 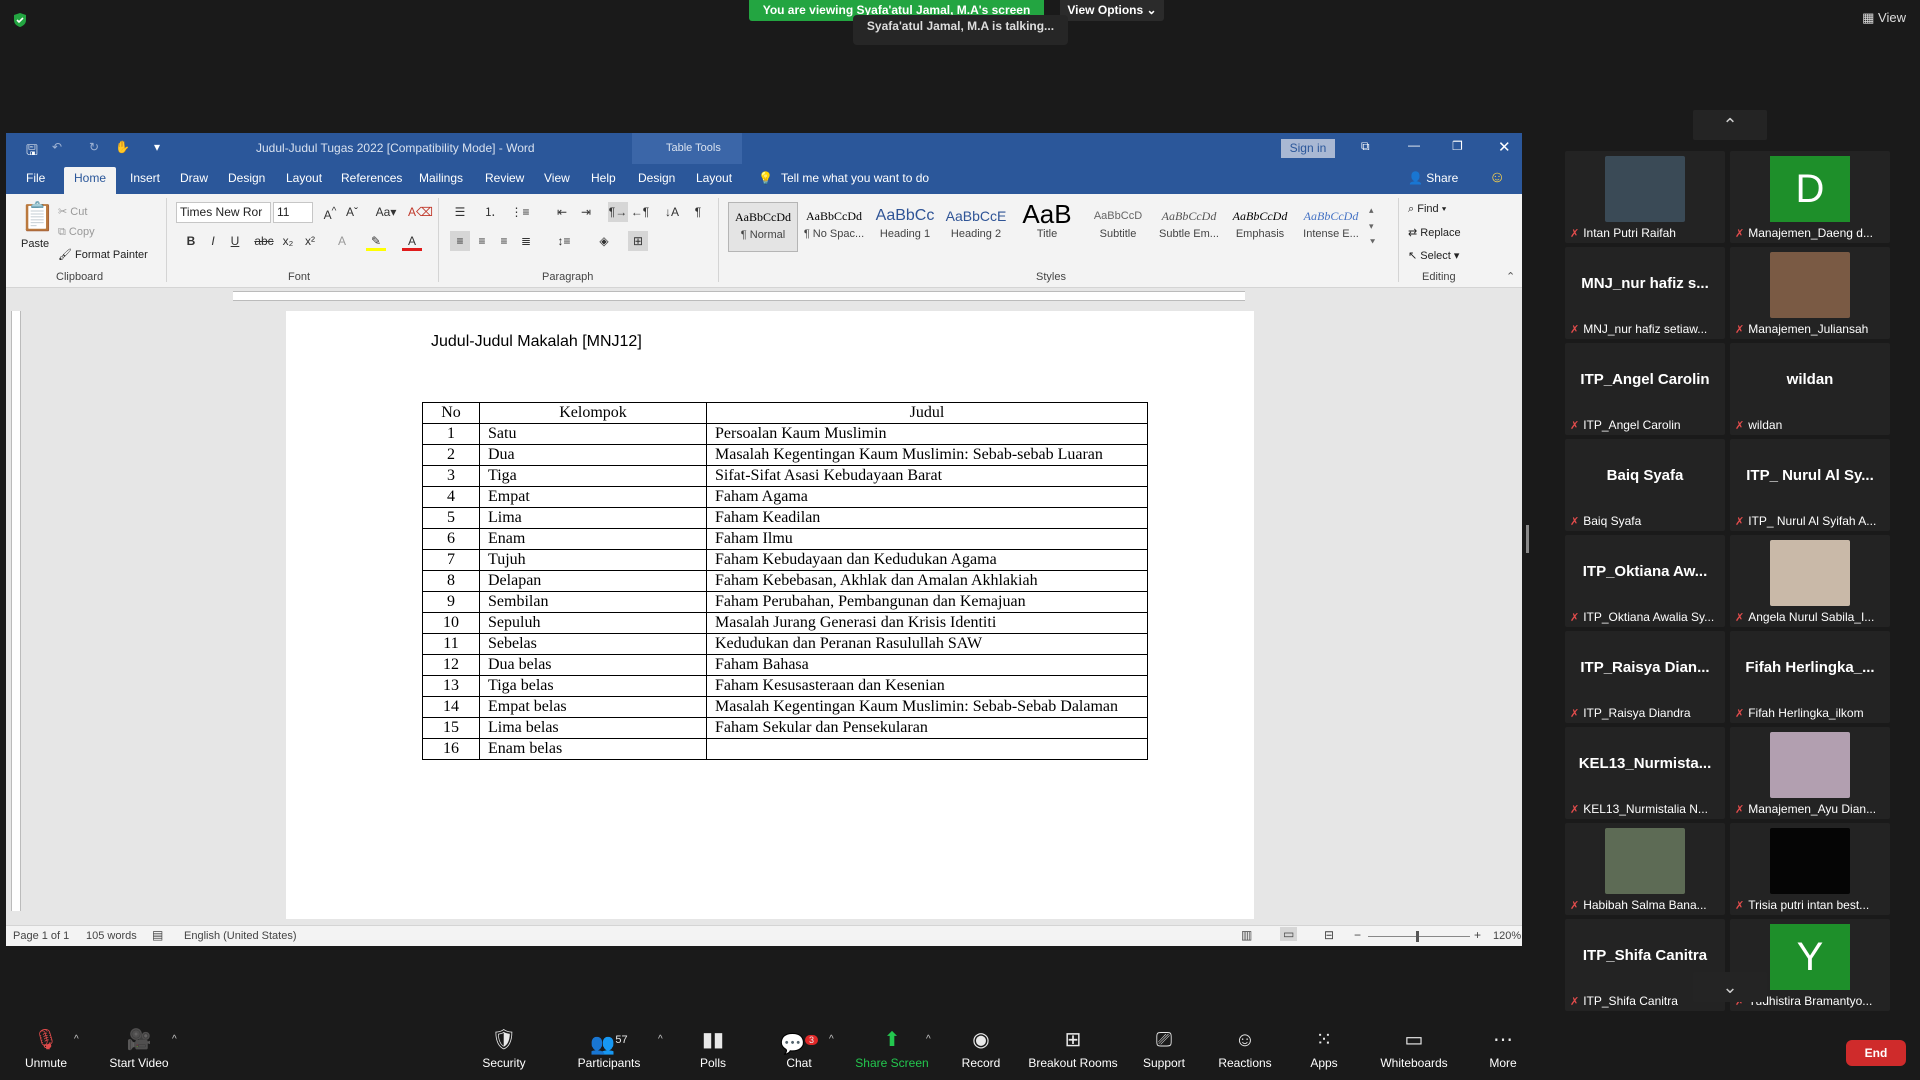 What do you see at coordinates (1645, 677) in the screenshot?
I see `participant-tile: ITP_Raisya Dian... ✗ ITP_Raisya Diandra` at bounding box center [1645, 677].